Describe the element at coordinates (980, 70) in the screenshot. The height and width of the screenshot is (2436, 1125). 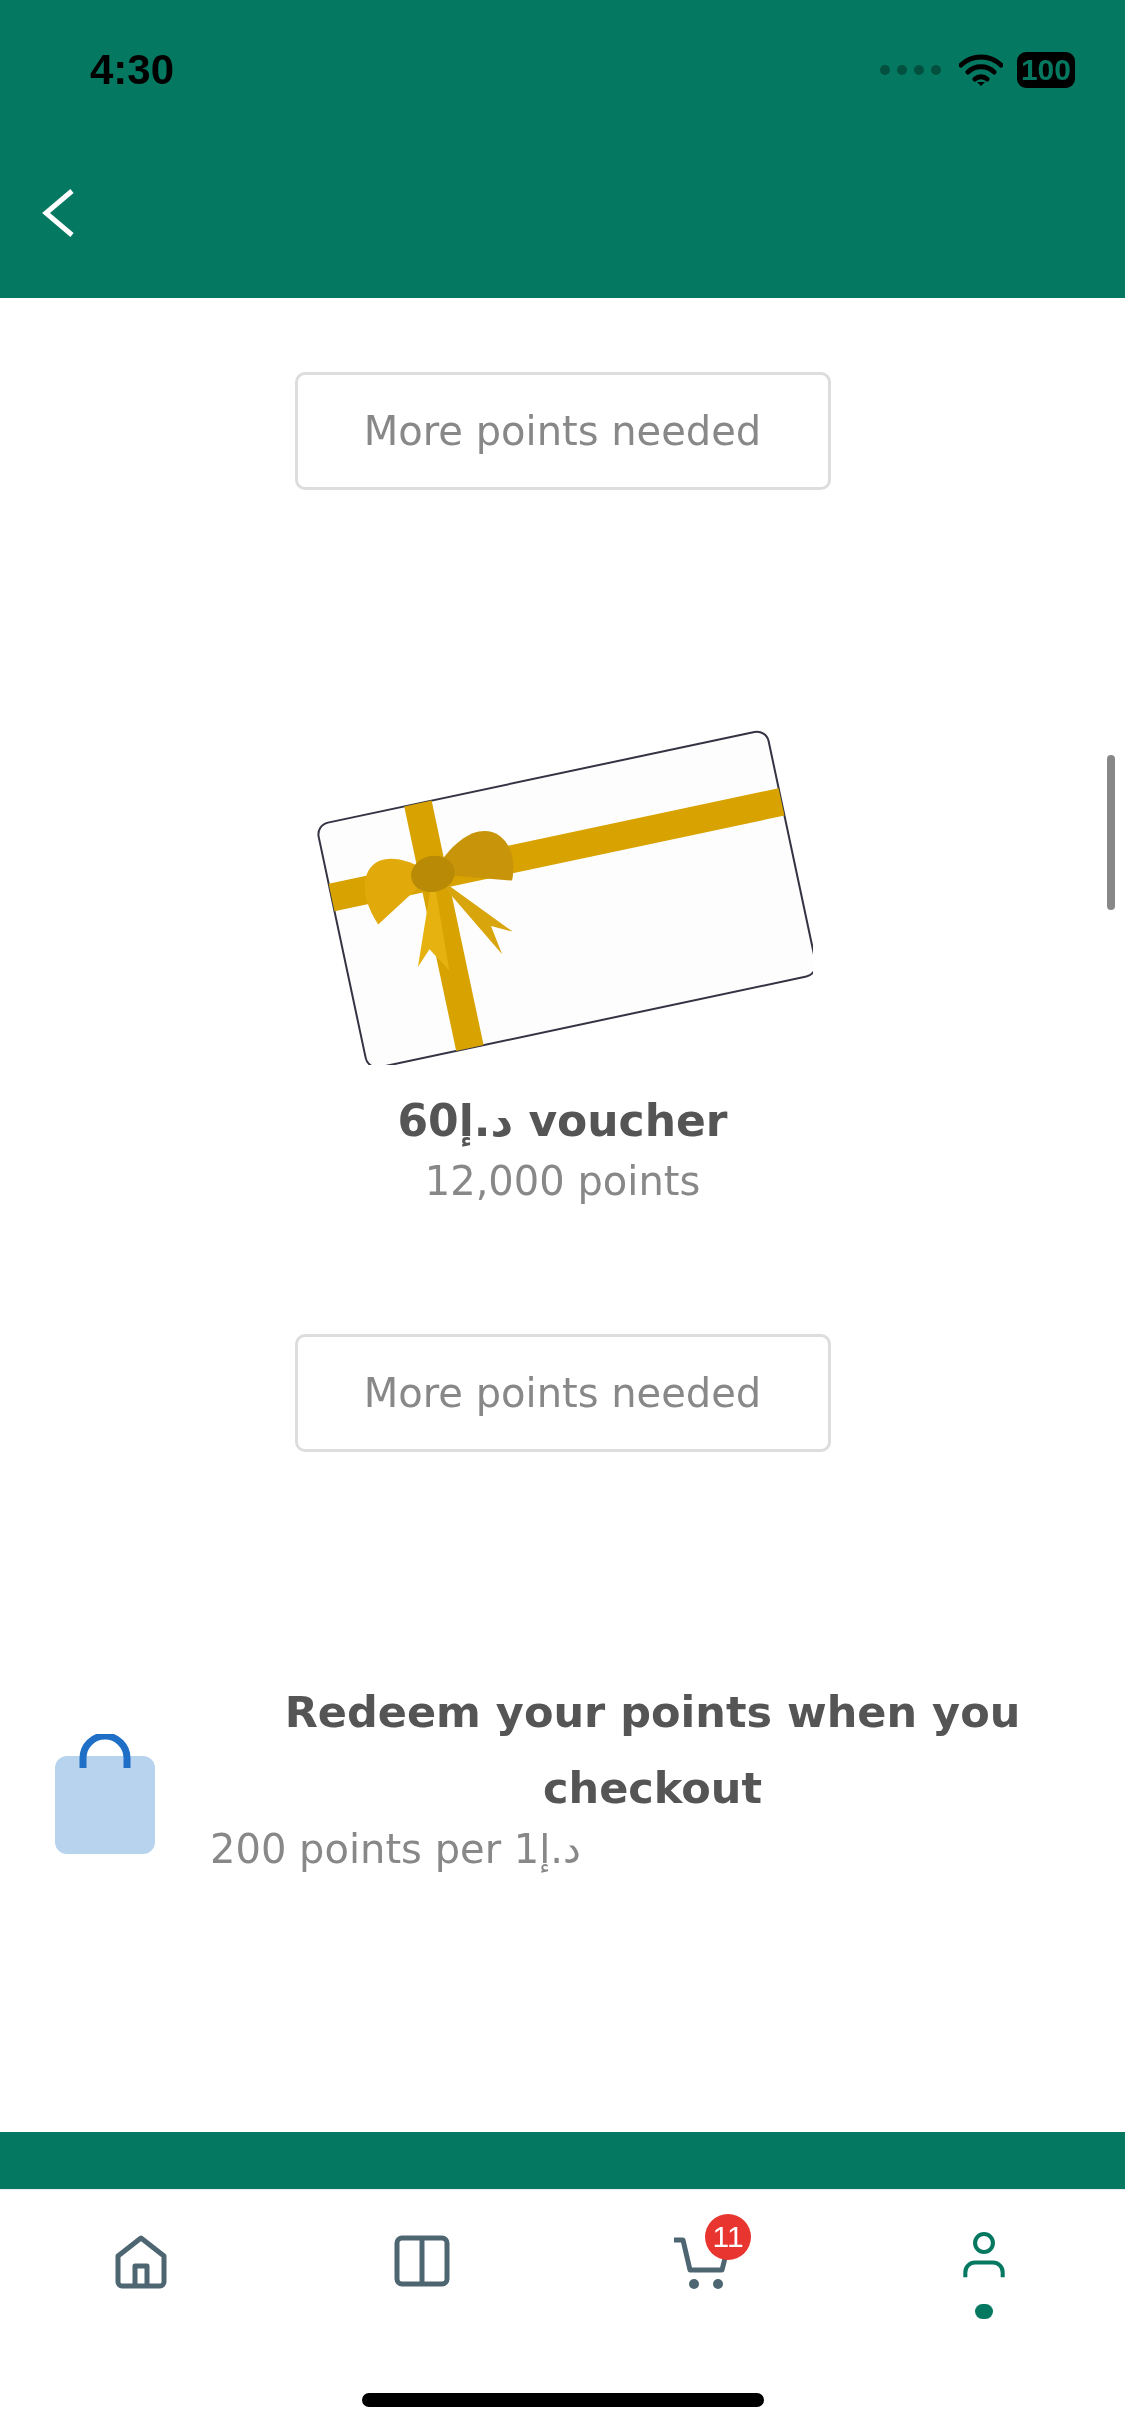
I see `wifi-icon` at that location.